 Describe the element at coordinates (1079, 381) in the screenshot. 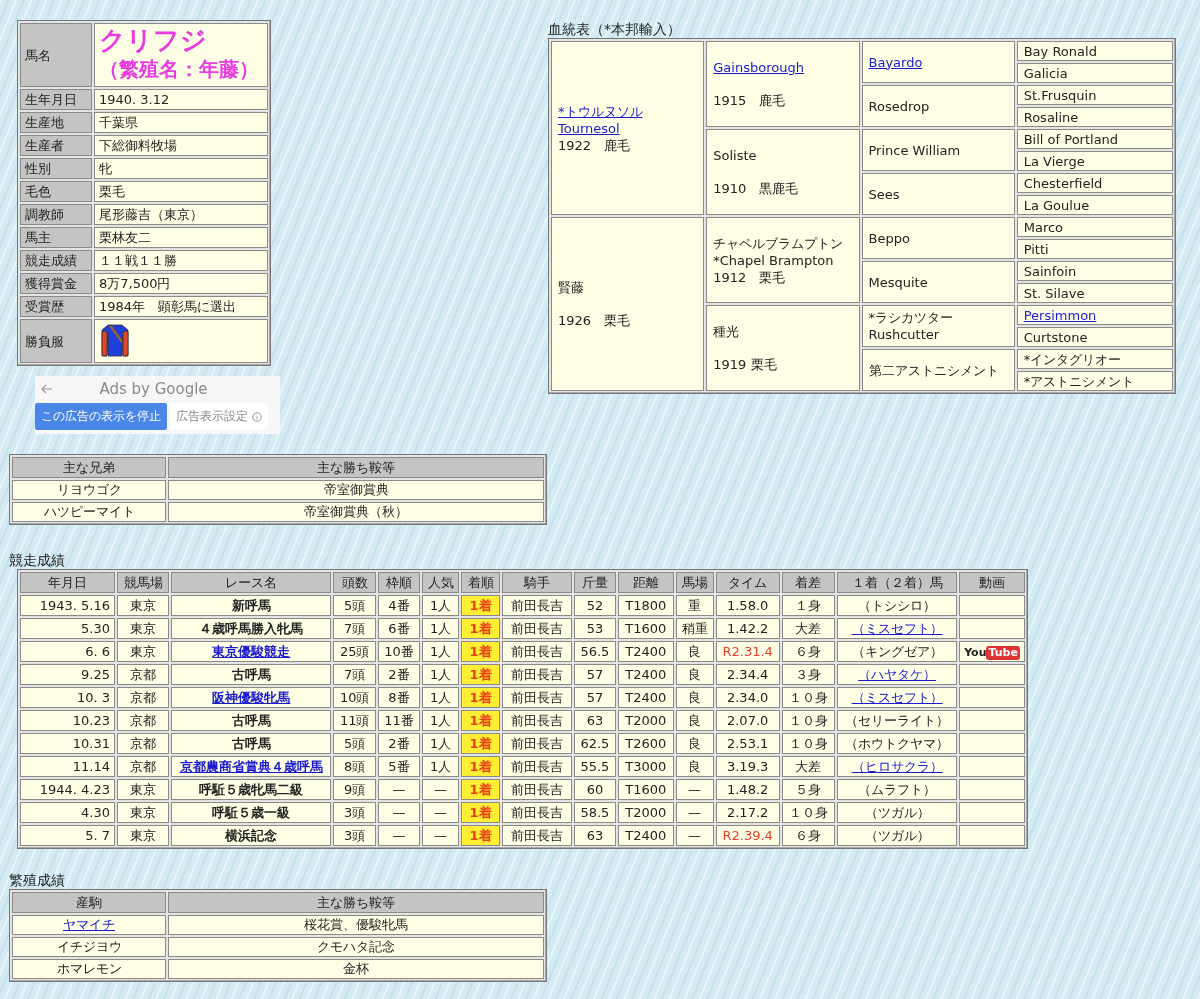

I see `ancestor-name: *アストニシメント` at that location.